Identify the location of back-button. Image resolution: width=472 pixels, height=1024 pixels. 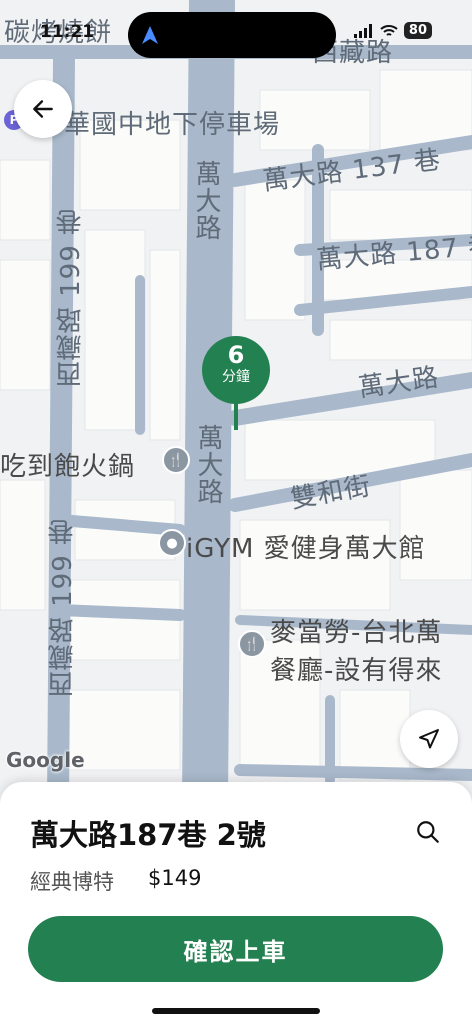
(43, 109).